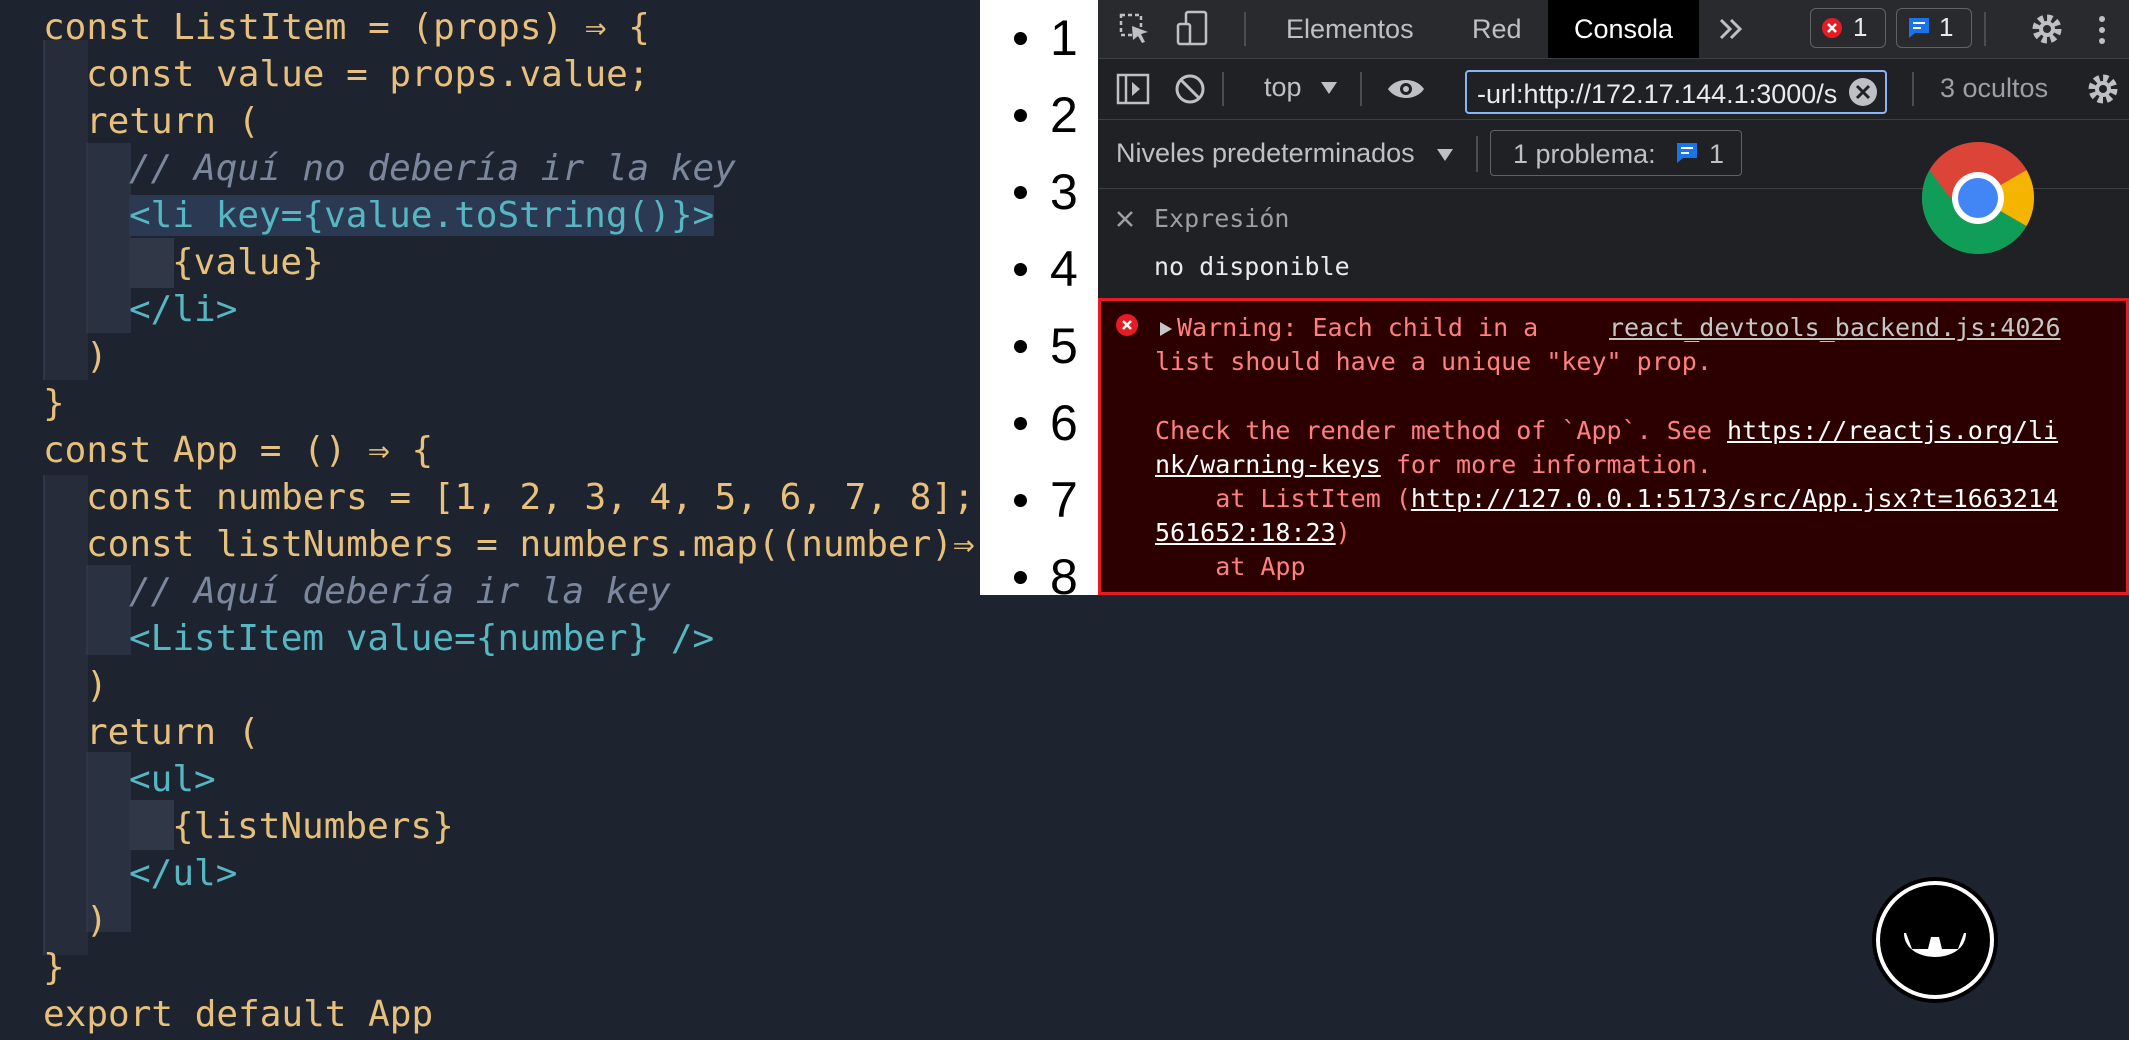 The width and height of the screenshot is (2129, 1040). What do you see at coordinates (54, 356) in the screenshot?
I see `code-line-8: )` at bounding box center [54, 356].